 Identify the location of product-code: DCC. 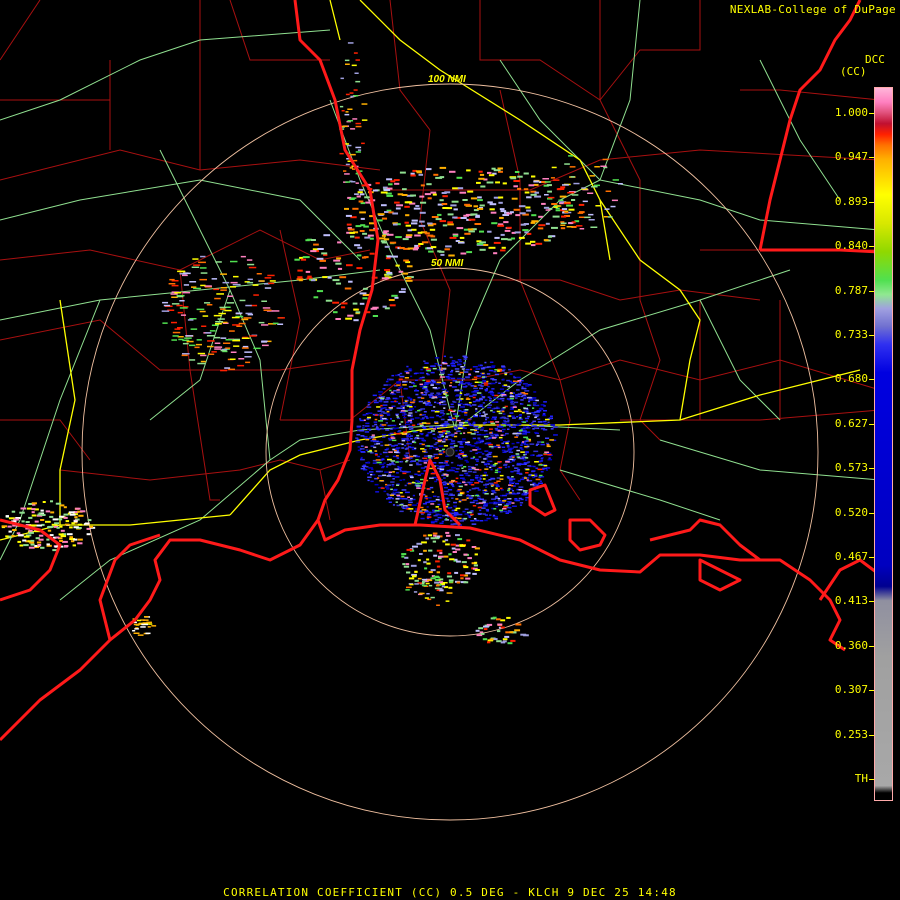
(875, 59).